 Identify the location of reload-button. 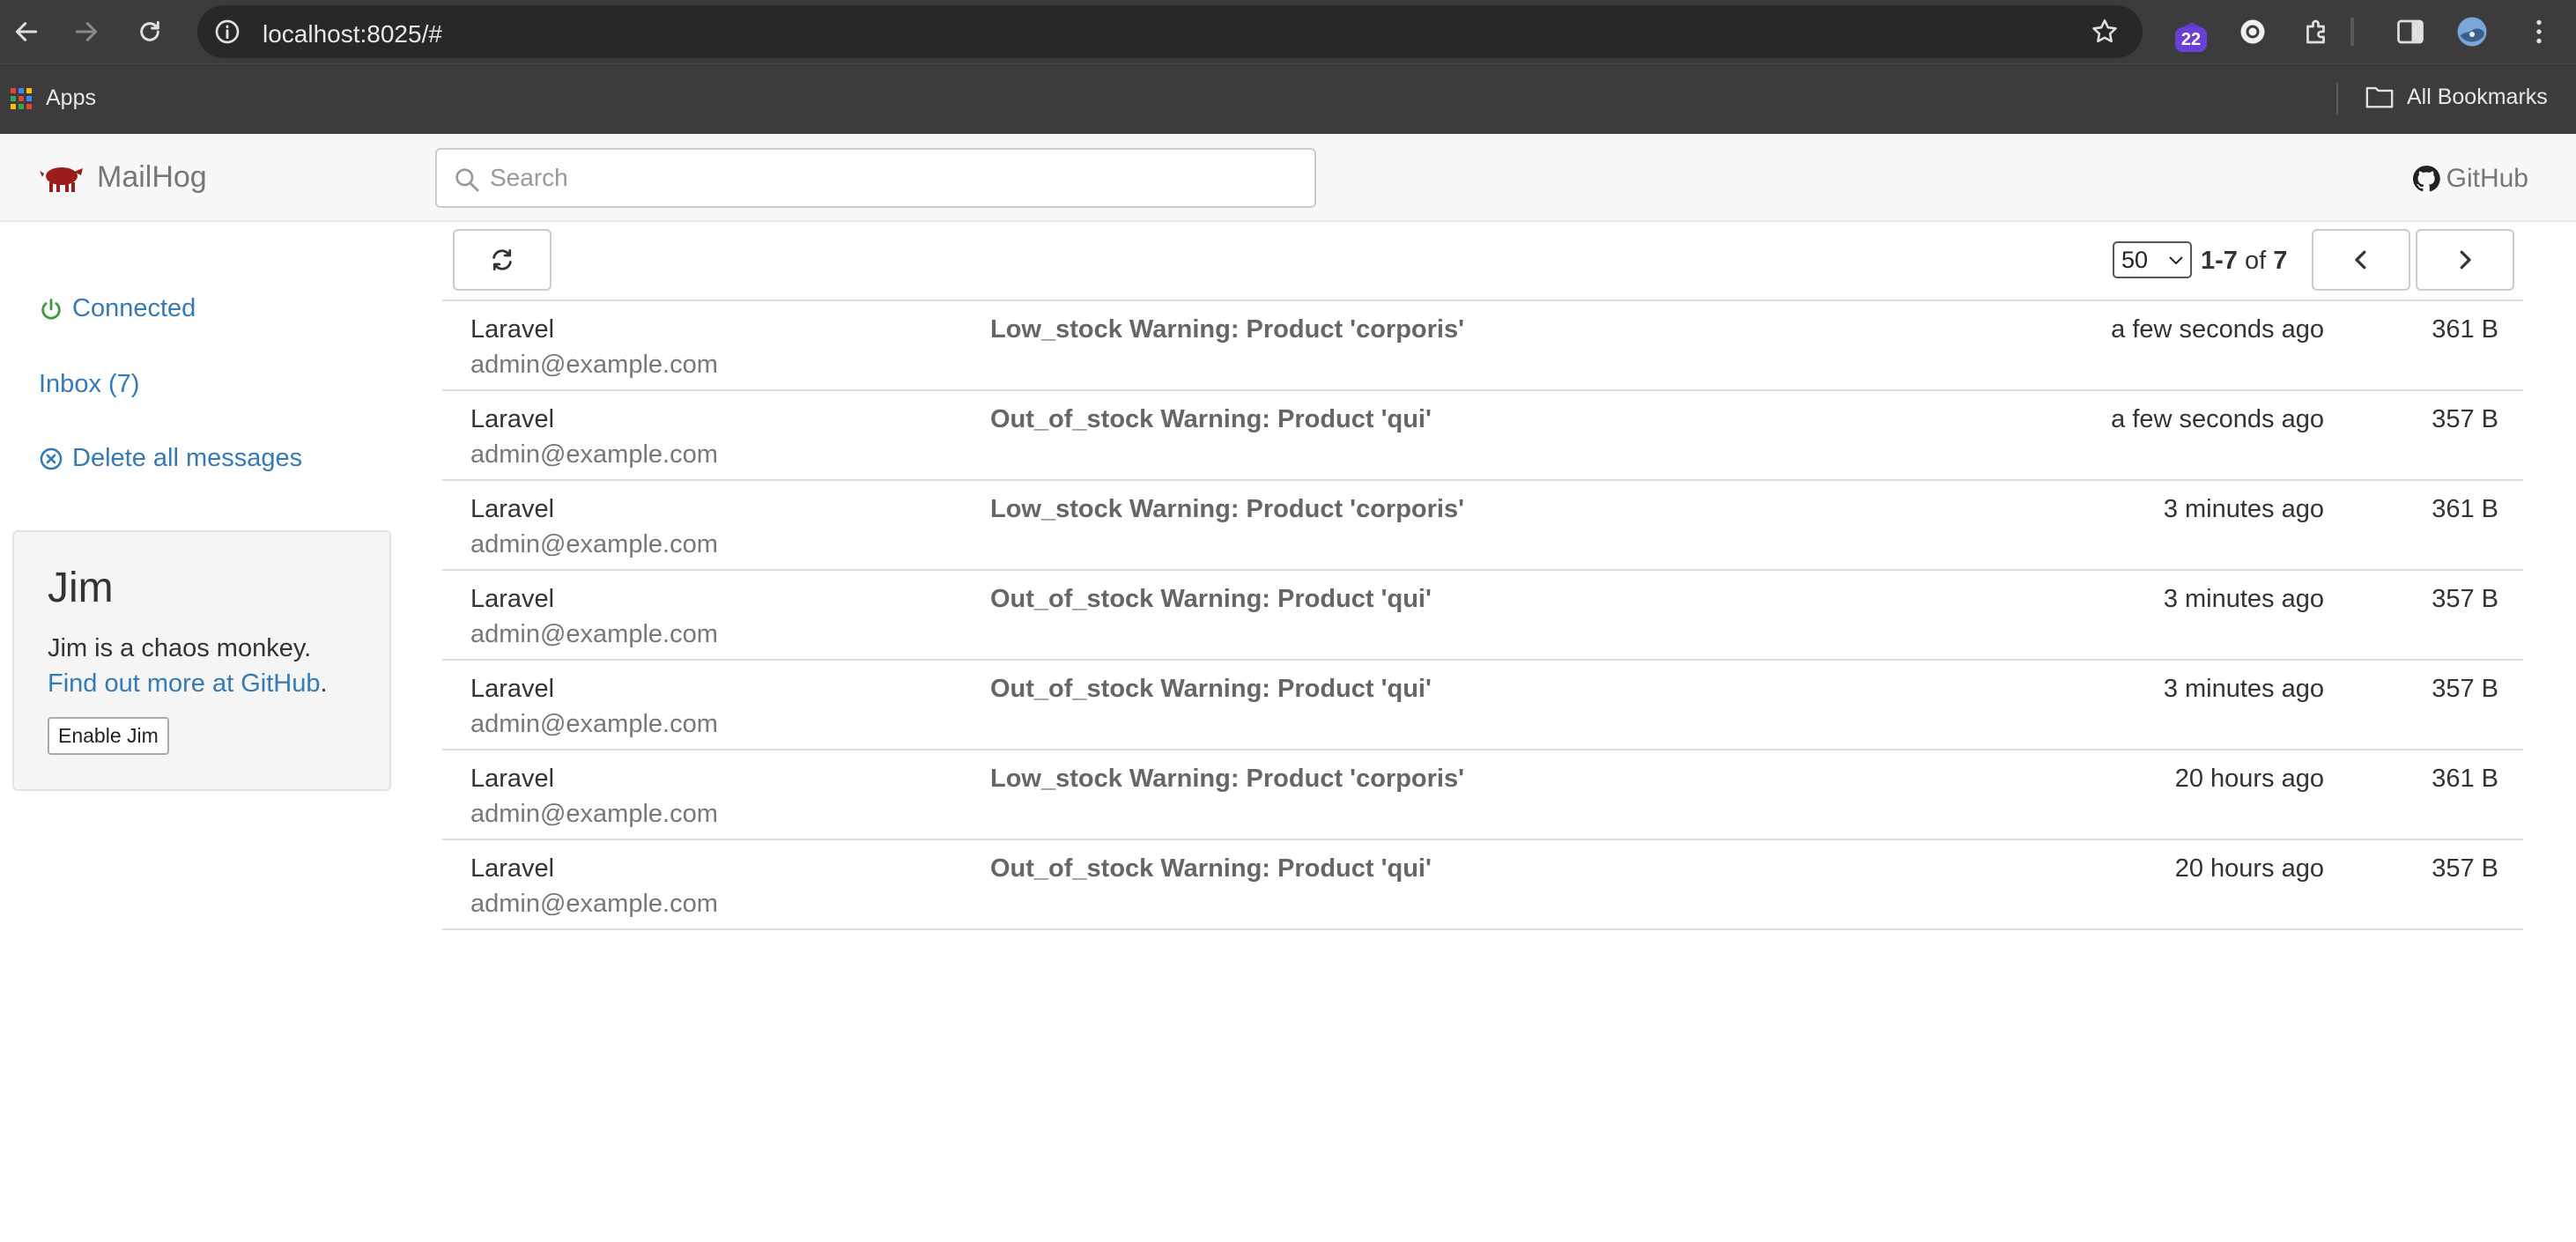
(150, 31).